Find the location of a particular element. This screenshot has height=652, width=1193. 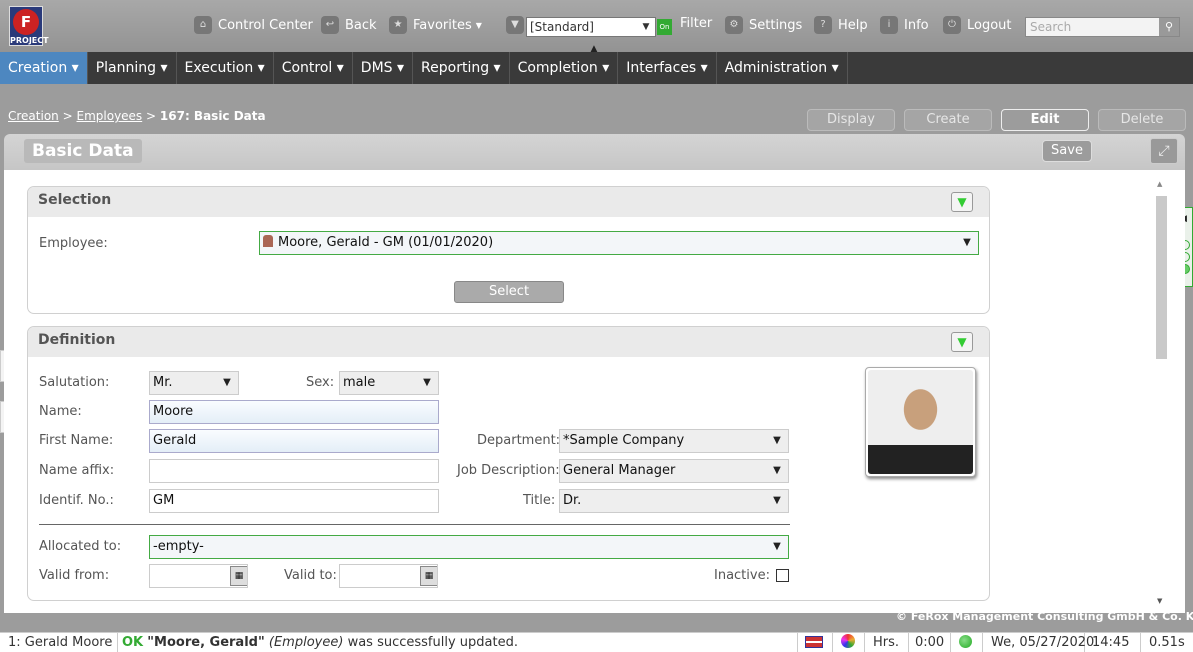

breadcrumb-employees: Employees is located at coordinates (110, 116).